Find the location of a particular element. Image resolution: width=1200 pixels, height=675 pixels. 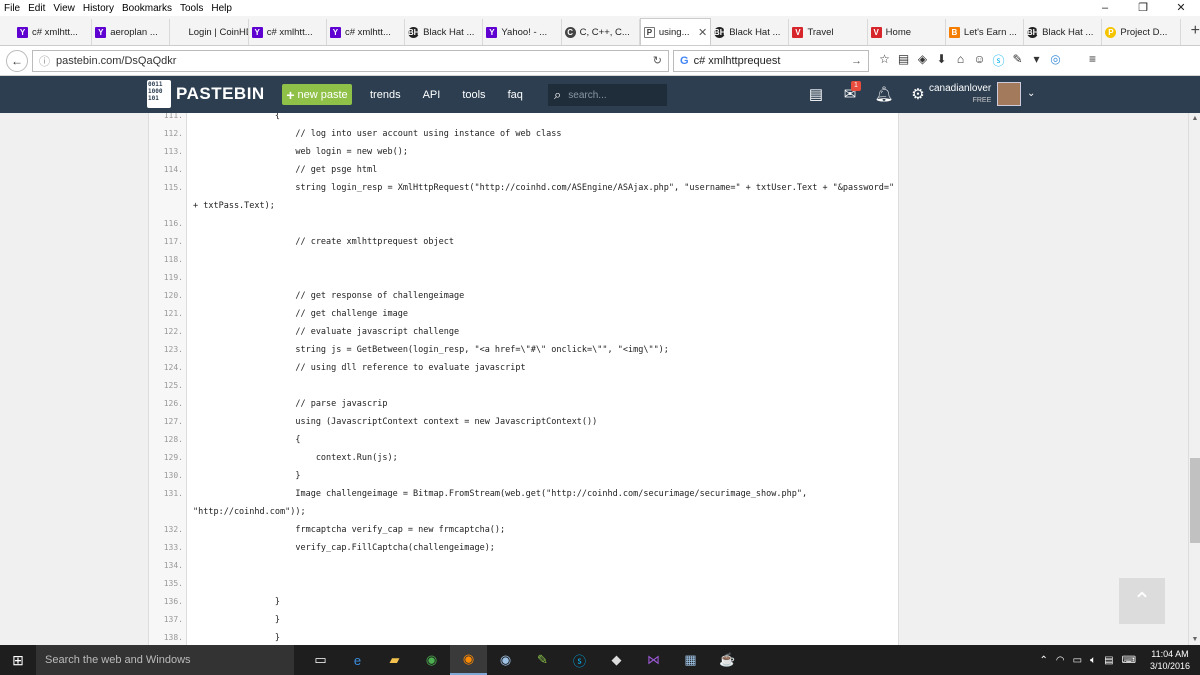

line-number: 112. is located at coordinates (173, 133).